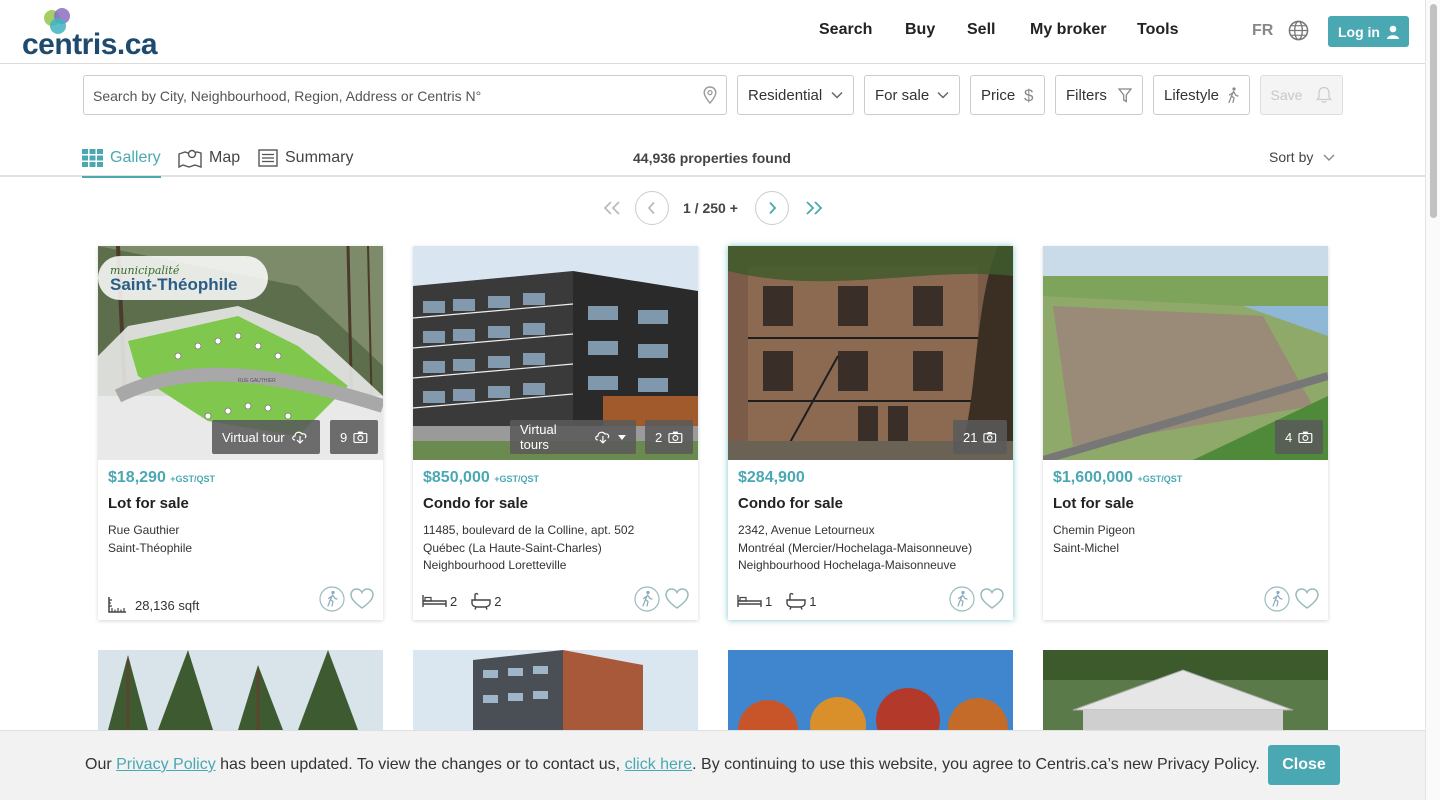 The image size is (1440, 800). I want to click on first-page-icon, so click(612, 208).